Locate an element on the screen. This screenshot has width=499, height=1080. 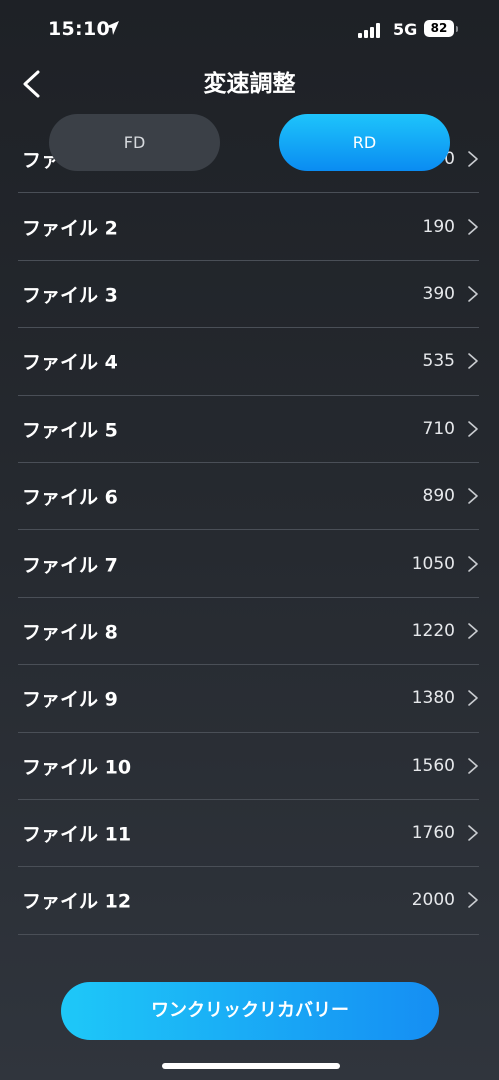
tab-rd: RD is located at coordinates (364, 142).